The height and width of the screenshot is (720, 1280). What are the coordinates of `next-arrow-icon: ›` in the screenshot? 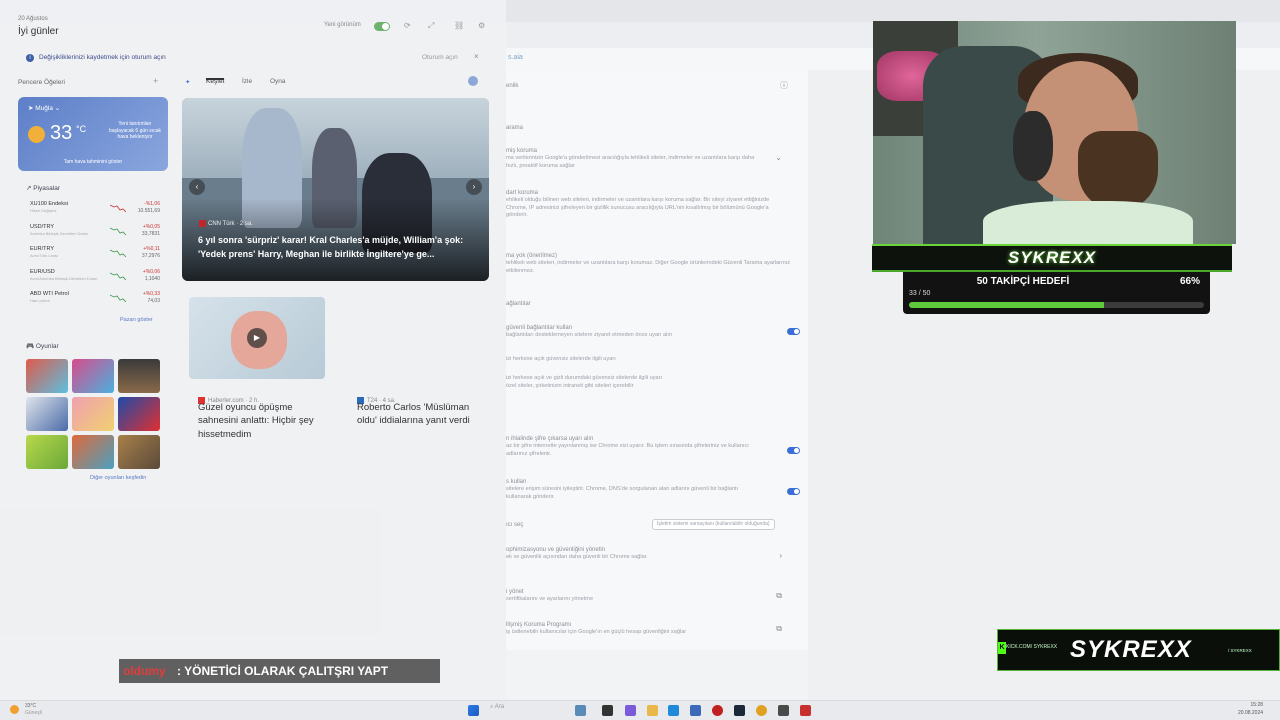 It's located at (474, 187).